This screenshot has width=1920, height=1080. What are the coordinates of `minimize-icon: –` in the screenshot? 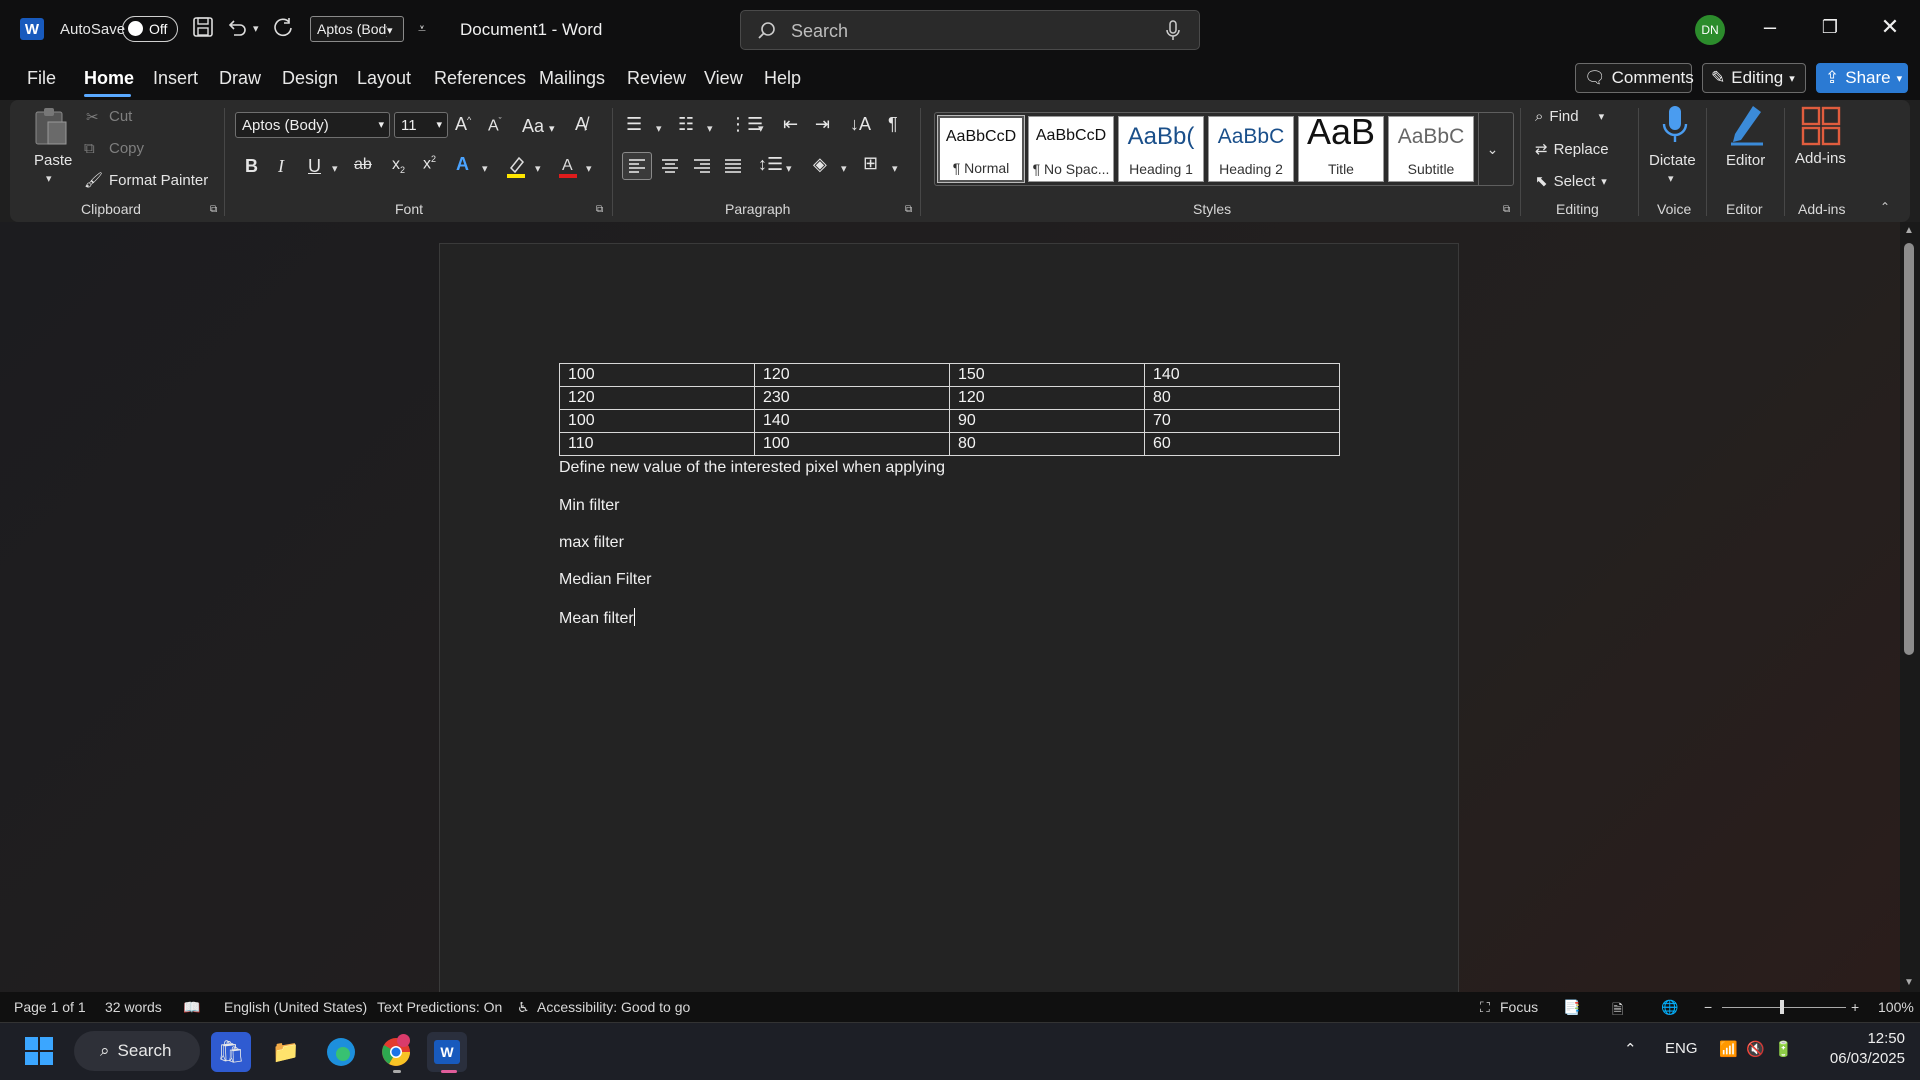 It's located at (1770, 27).